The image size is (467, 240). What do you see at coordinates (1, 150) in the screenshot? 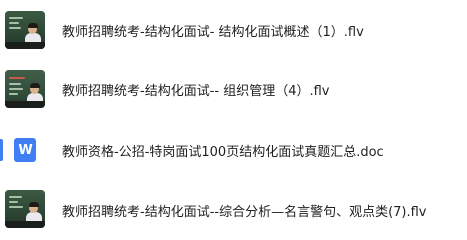
I see `selection-indicator` at bounding box center [1, 150].